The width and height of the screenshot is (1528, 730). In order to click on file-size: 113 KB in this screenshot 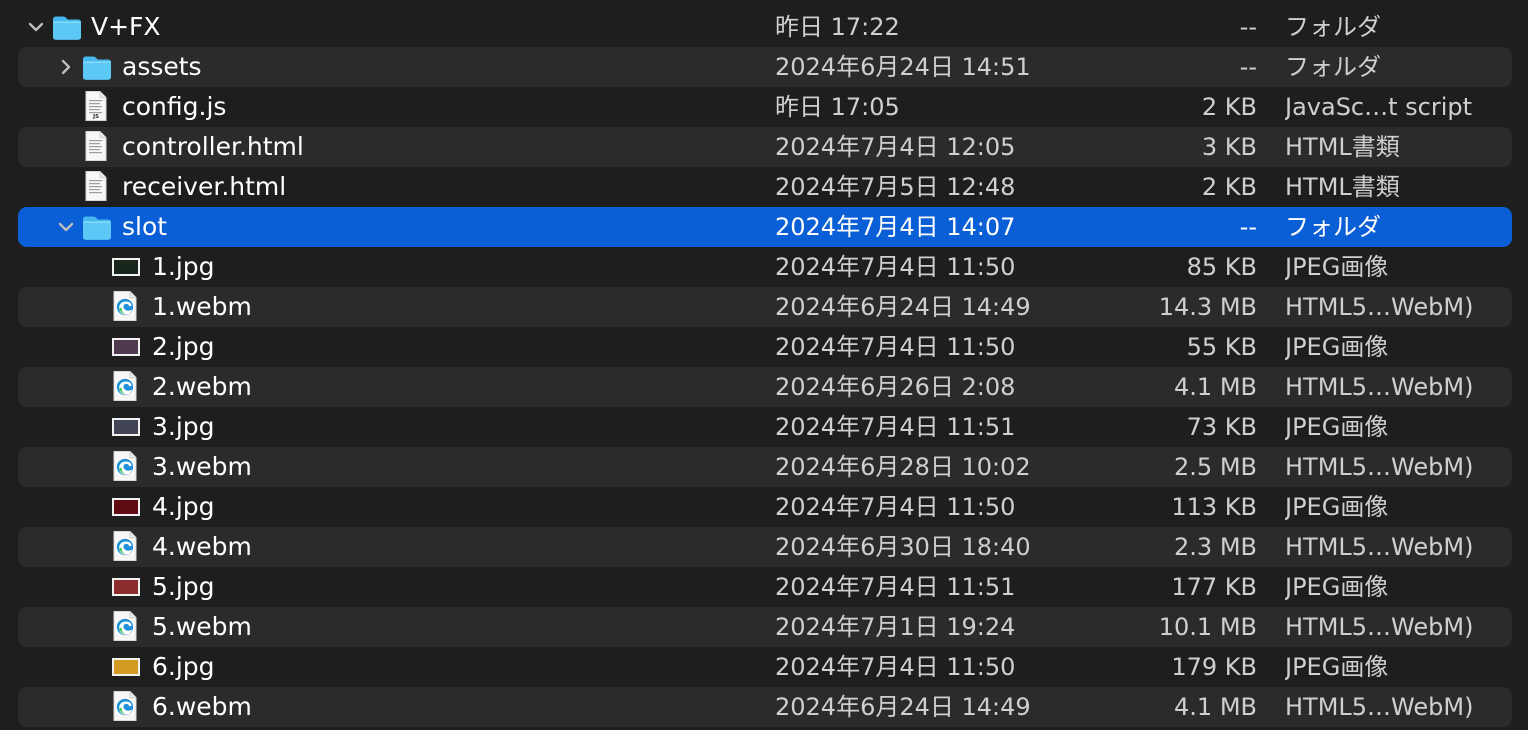, I will do `click(1214, 507)`.